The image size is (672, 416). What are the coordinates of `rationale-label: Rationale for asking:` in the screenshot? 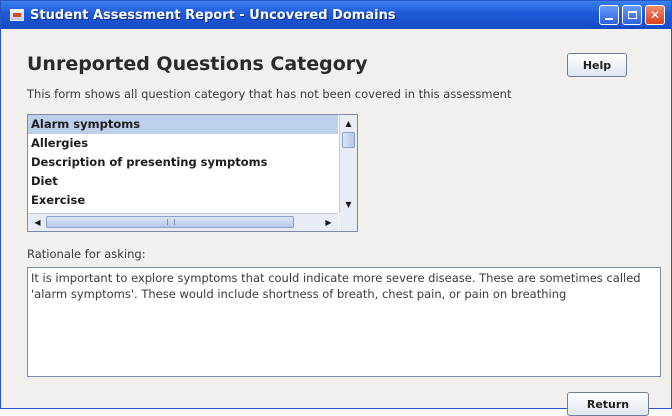 It's located at (86, 254).